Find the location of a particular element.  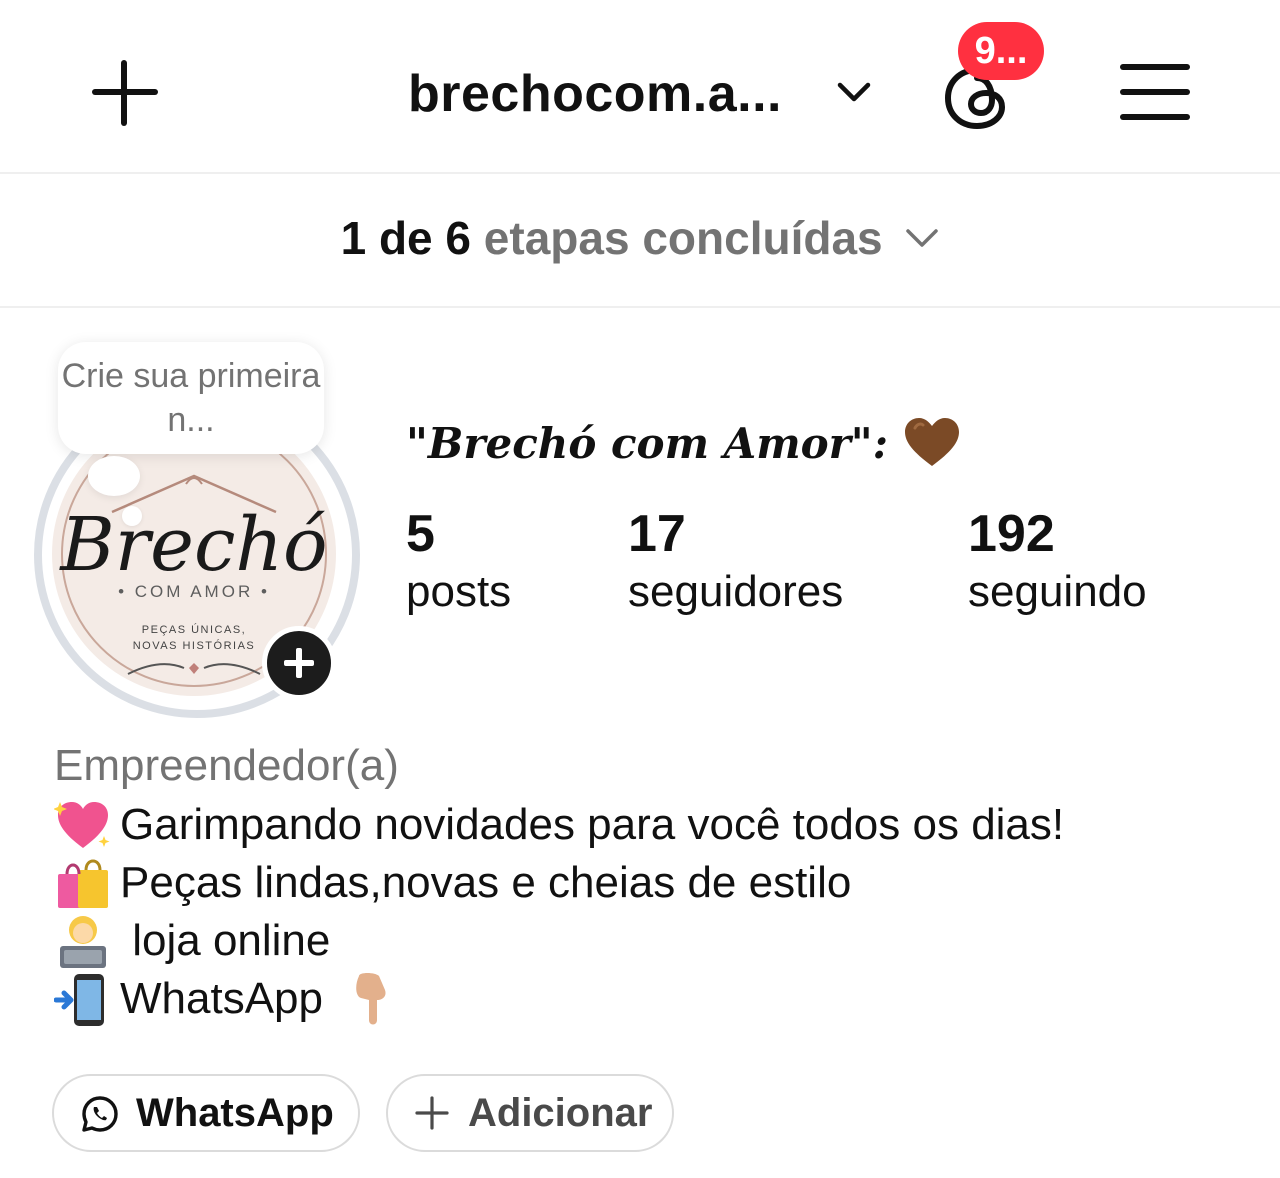

plus-icon is located at coordinates (432, 1113).